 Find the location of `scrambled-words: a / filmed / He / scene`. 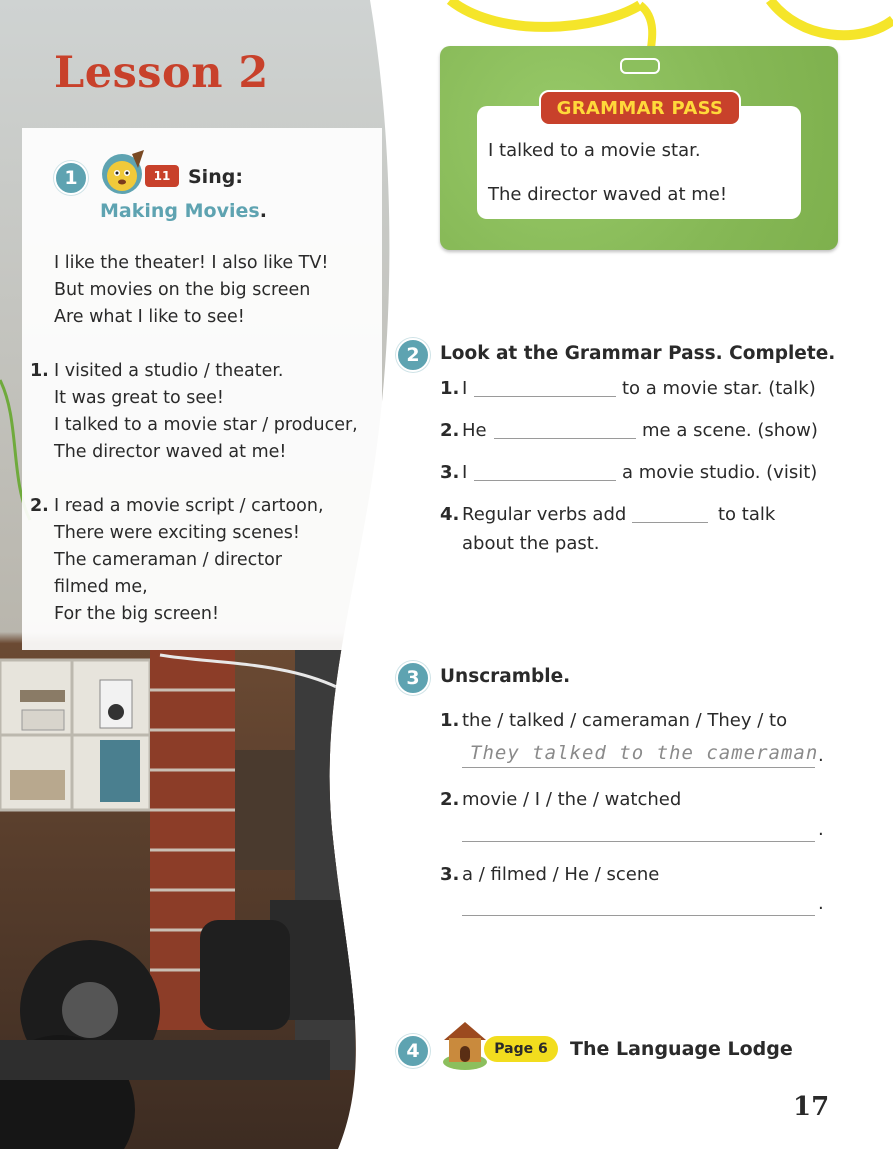

scrambled-words: a / filmed / He / scene is located at coordinates (561, 874).